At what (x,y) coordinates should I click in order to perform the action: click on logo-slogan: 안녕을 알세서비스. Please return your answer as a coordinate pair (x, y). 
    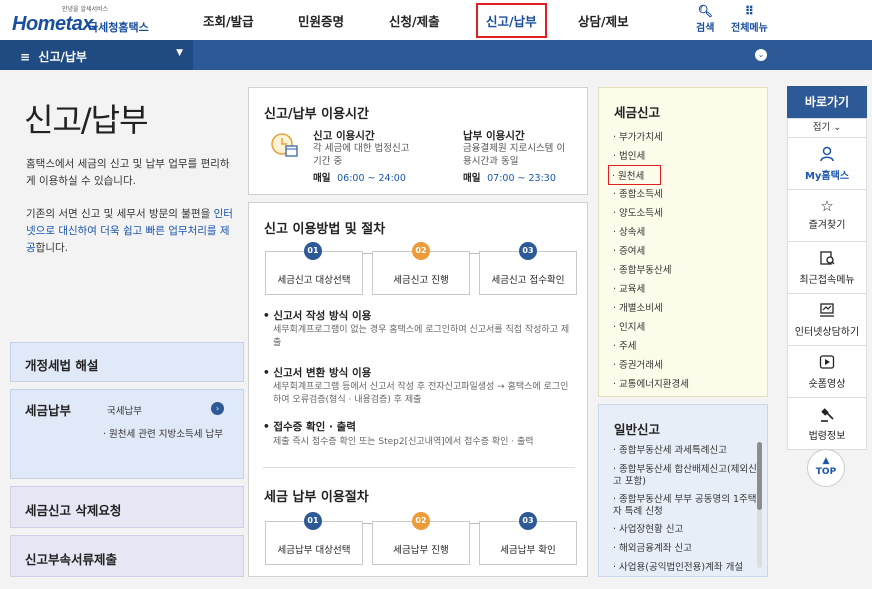
    Looking at the image, I should click on (85, 9).